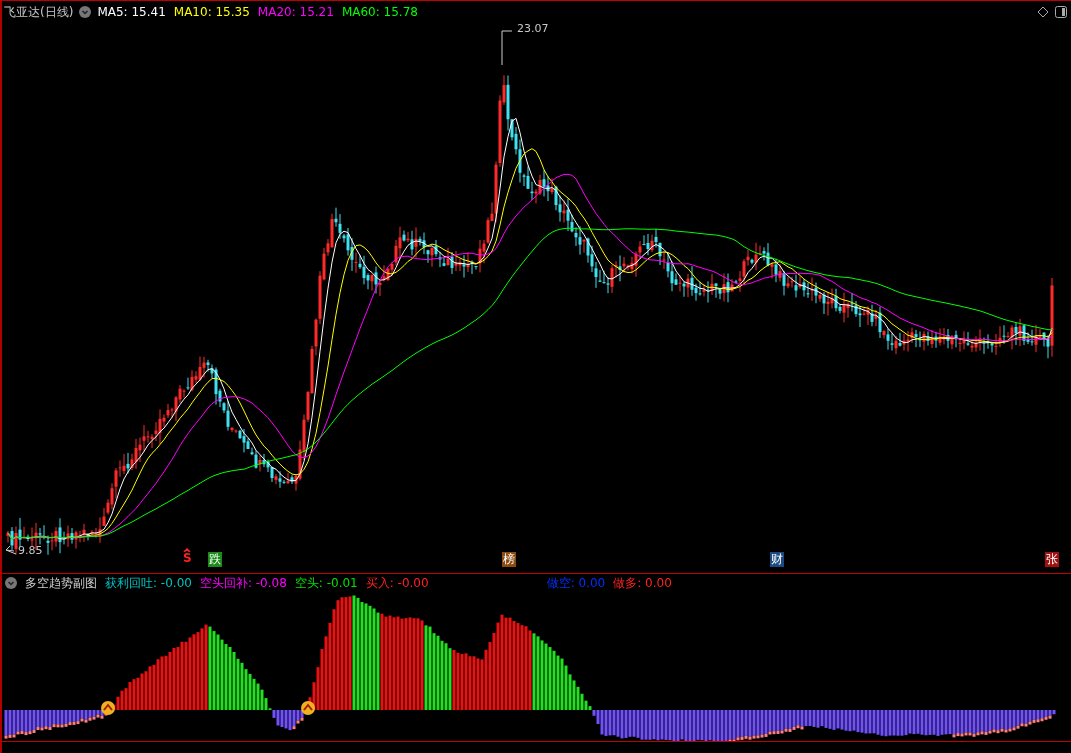  Describe the element at coordinates (1043, 12) in the screenshot. I see `diamond-icon` at that location.